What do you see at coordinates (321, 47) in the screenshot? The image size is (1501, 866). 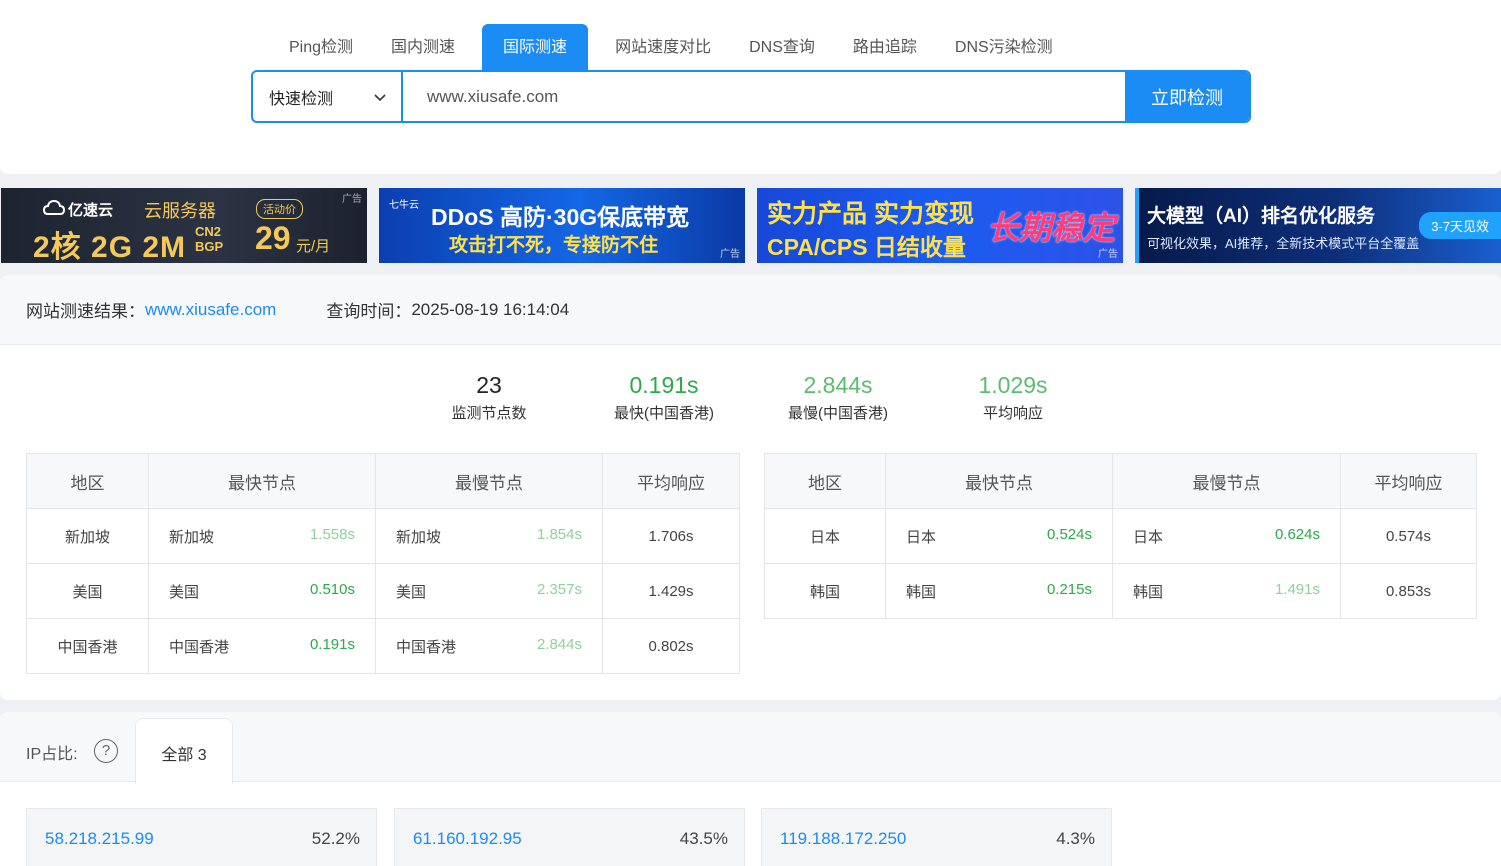 I see `tab-ping: Ping检测` at bounding box center [321, 47].